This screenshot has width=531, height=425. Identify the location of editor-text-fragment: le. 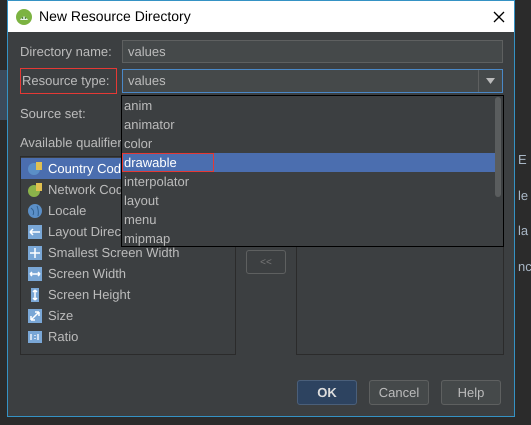
(524, 195).